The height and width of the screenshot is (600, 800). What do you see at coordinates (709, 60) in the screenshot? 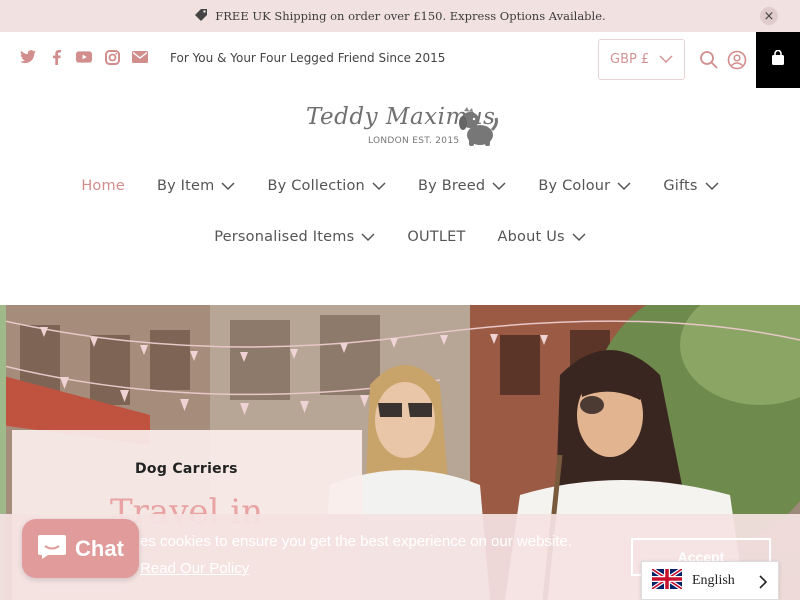
I see `search-icon` at bounding box center [709, 60].